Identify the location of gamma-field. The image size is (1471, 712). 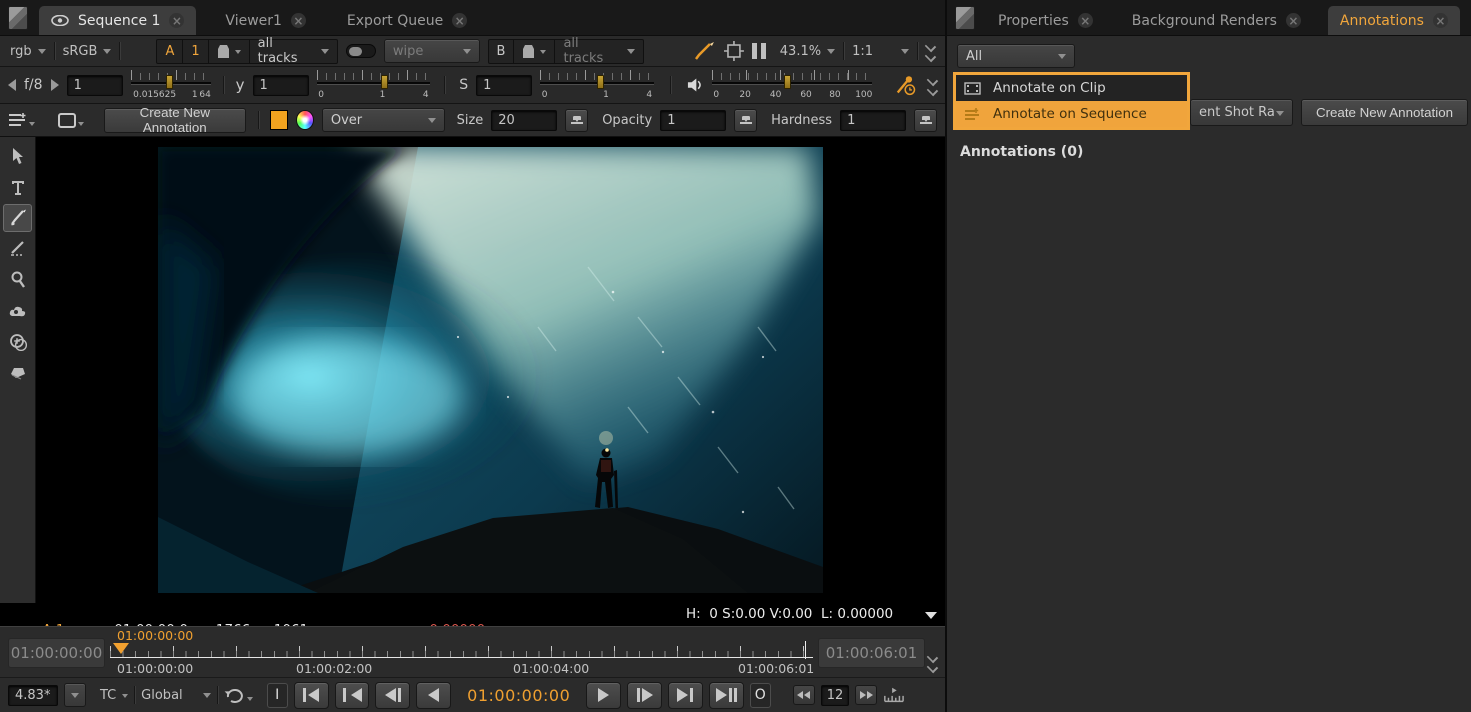
(280, 85).